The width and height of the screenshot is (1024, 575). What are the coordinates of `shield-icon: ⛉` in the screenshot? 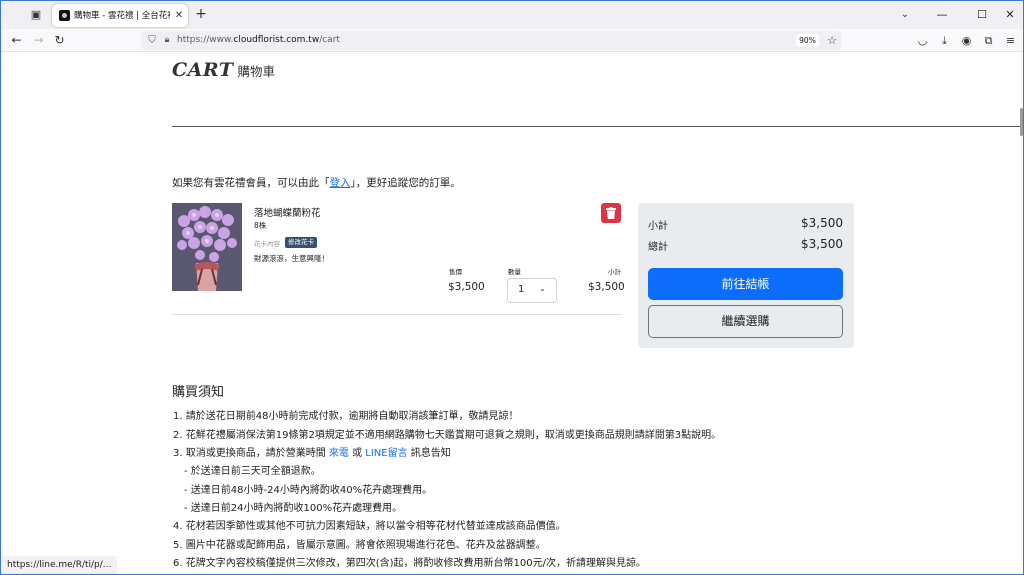 It's located at (152, 40).